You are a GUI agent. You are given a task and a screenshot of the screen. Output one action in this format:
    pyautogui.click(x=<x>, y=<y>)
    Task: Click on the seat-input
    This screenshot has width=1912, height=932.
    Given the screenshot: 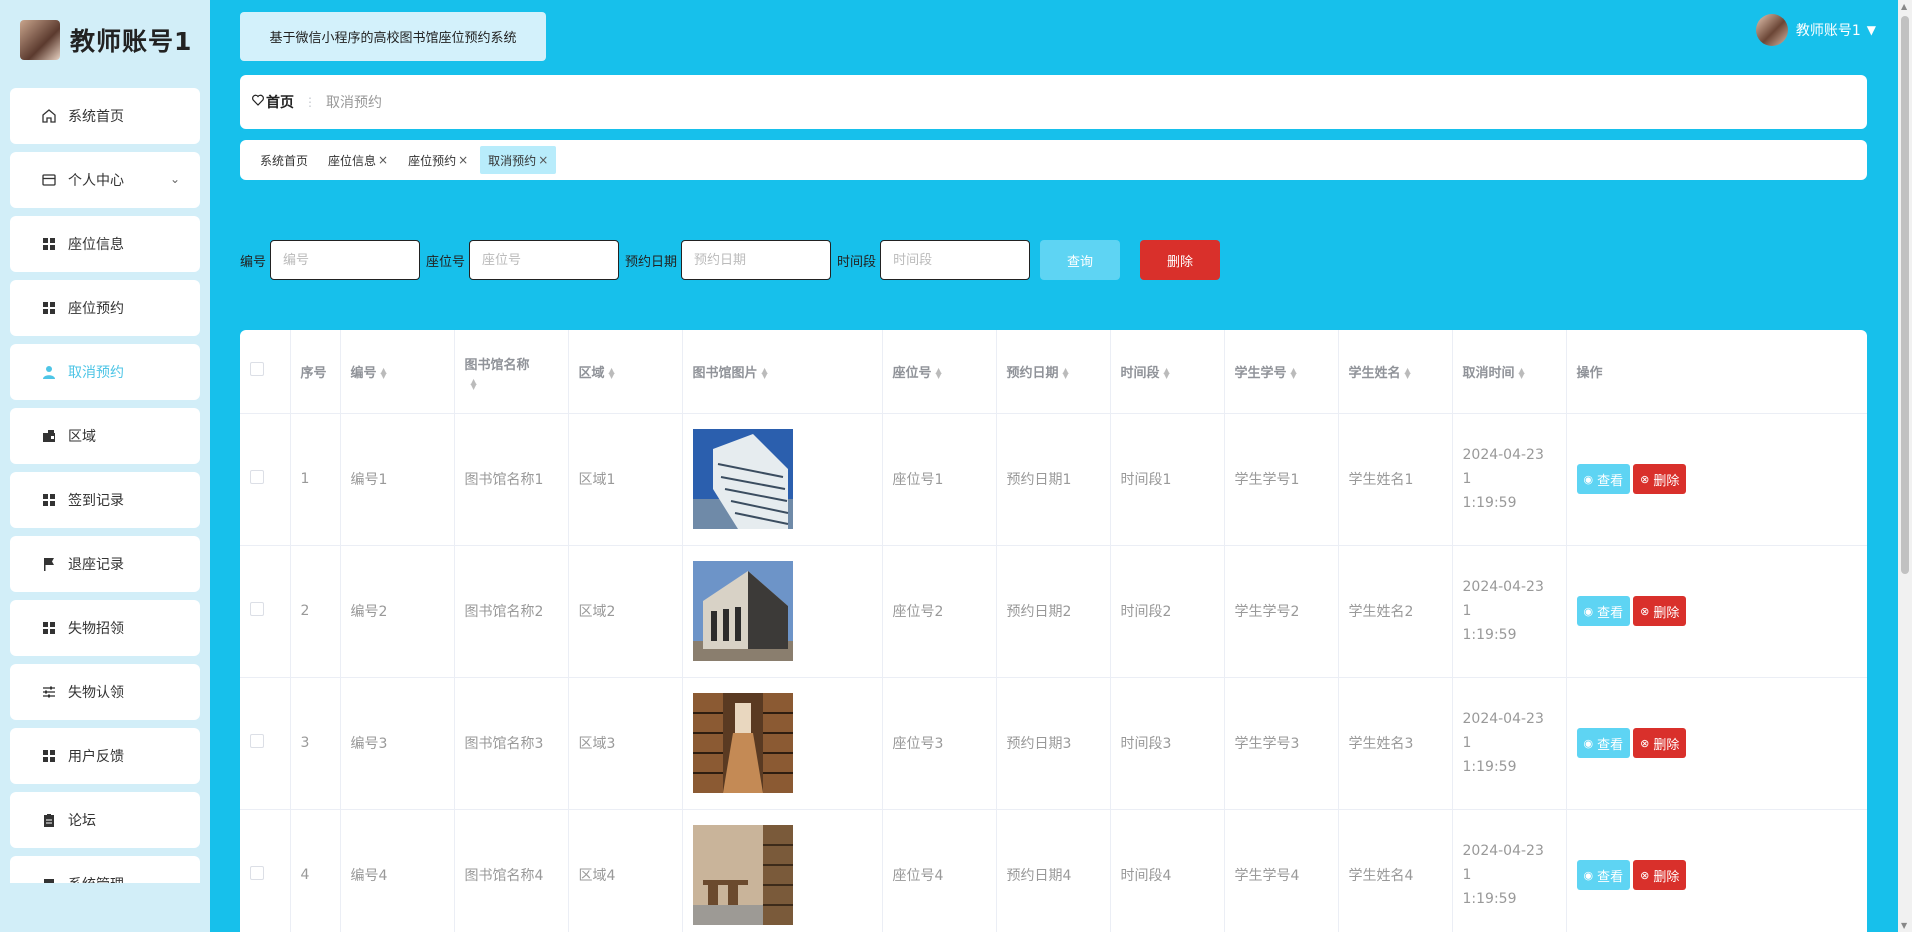 What is the action you would take?
    pyautogui.click(x=544, y=260)
    